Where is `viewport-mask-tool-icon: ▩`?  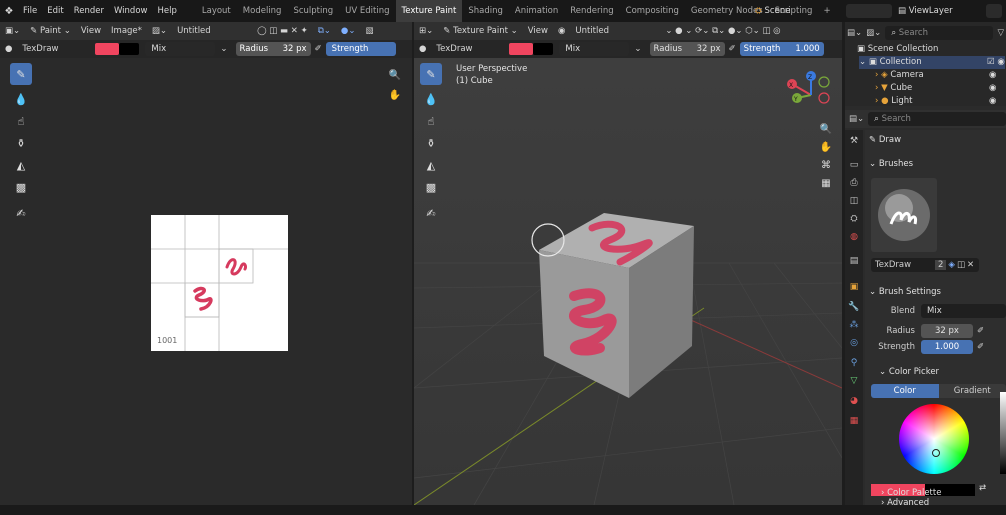
viewport-mask-tool-icon: ▩ is located at coordinates (431, 187).